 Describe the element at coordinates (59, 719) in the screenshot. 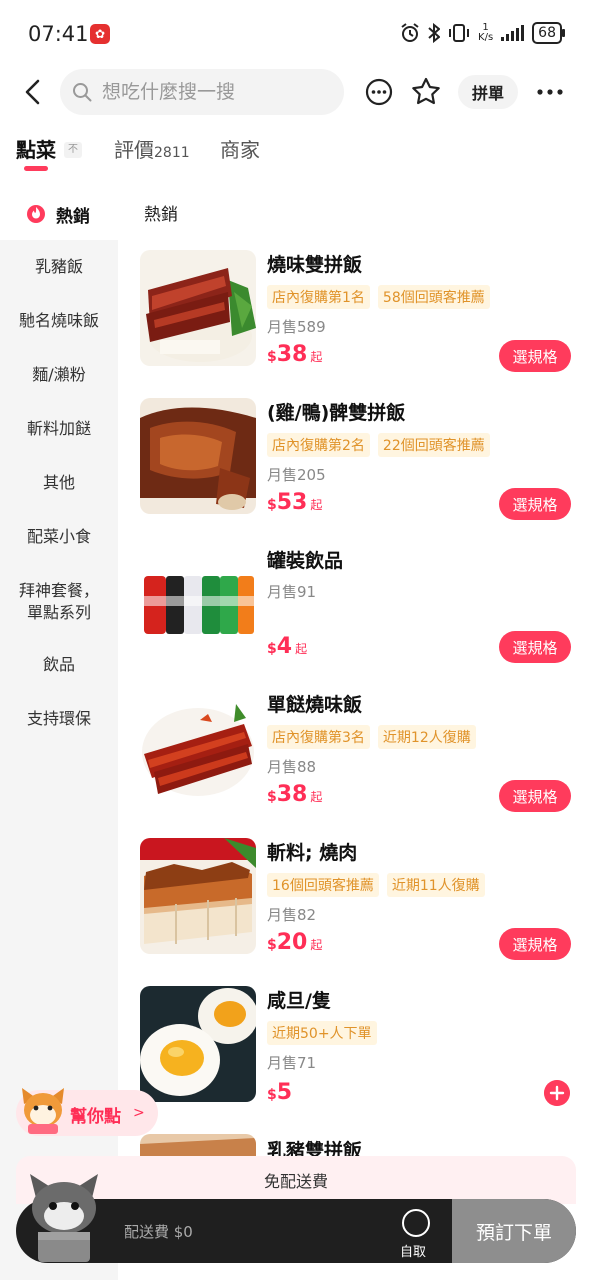

I see `sidebar-item: 支持環保` at that location.